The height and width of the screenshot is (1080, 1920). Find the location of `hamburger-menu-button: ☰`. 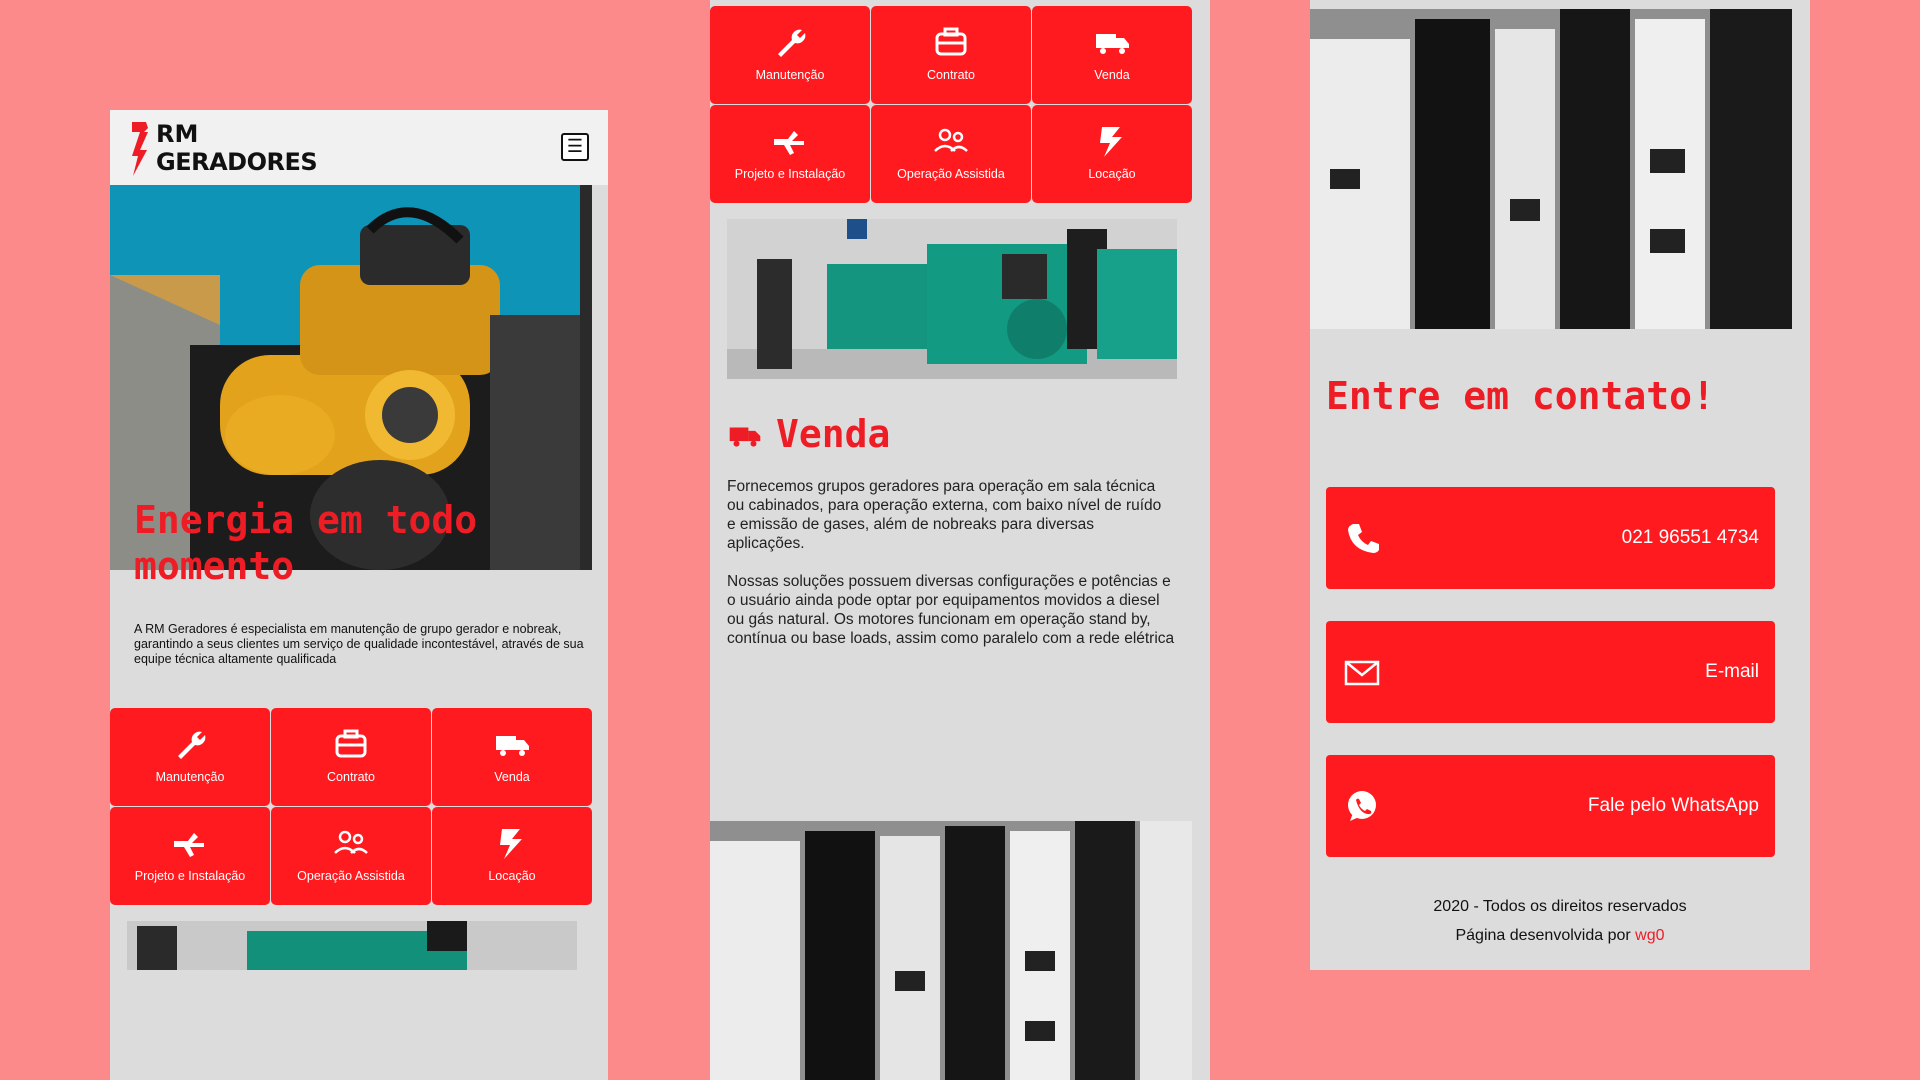

hamburger-menu-button: ☰ is located at coordinates (575, 147).